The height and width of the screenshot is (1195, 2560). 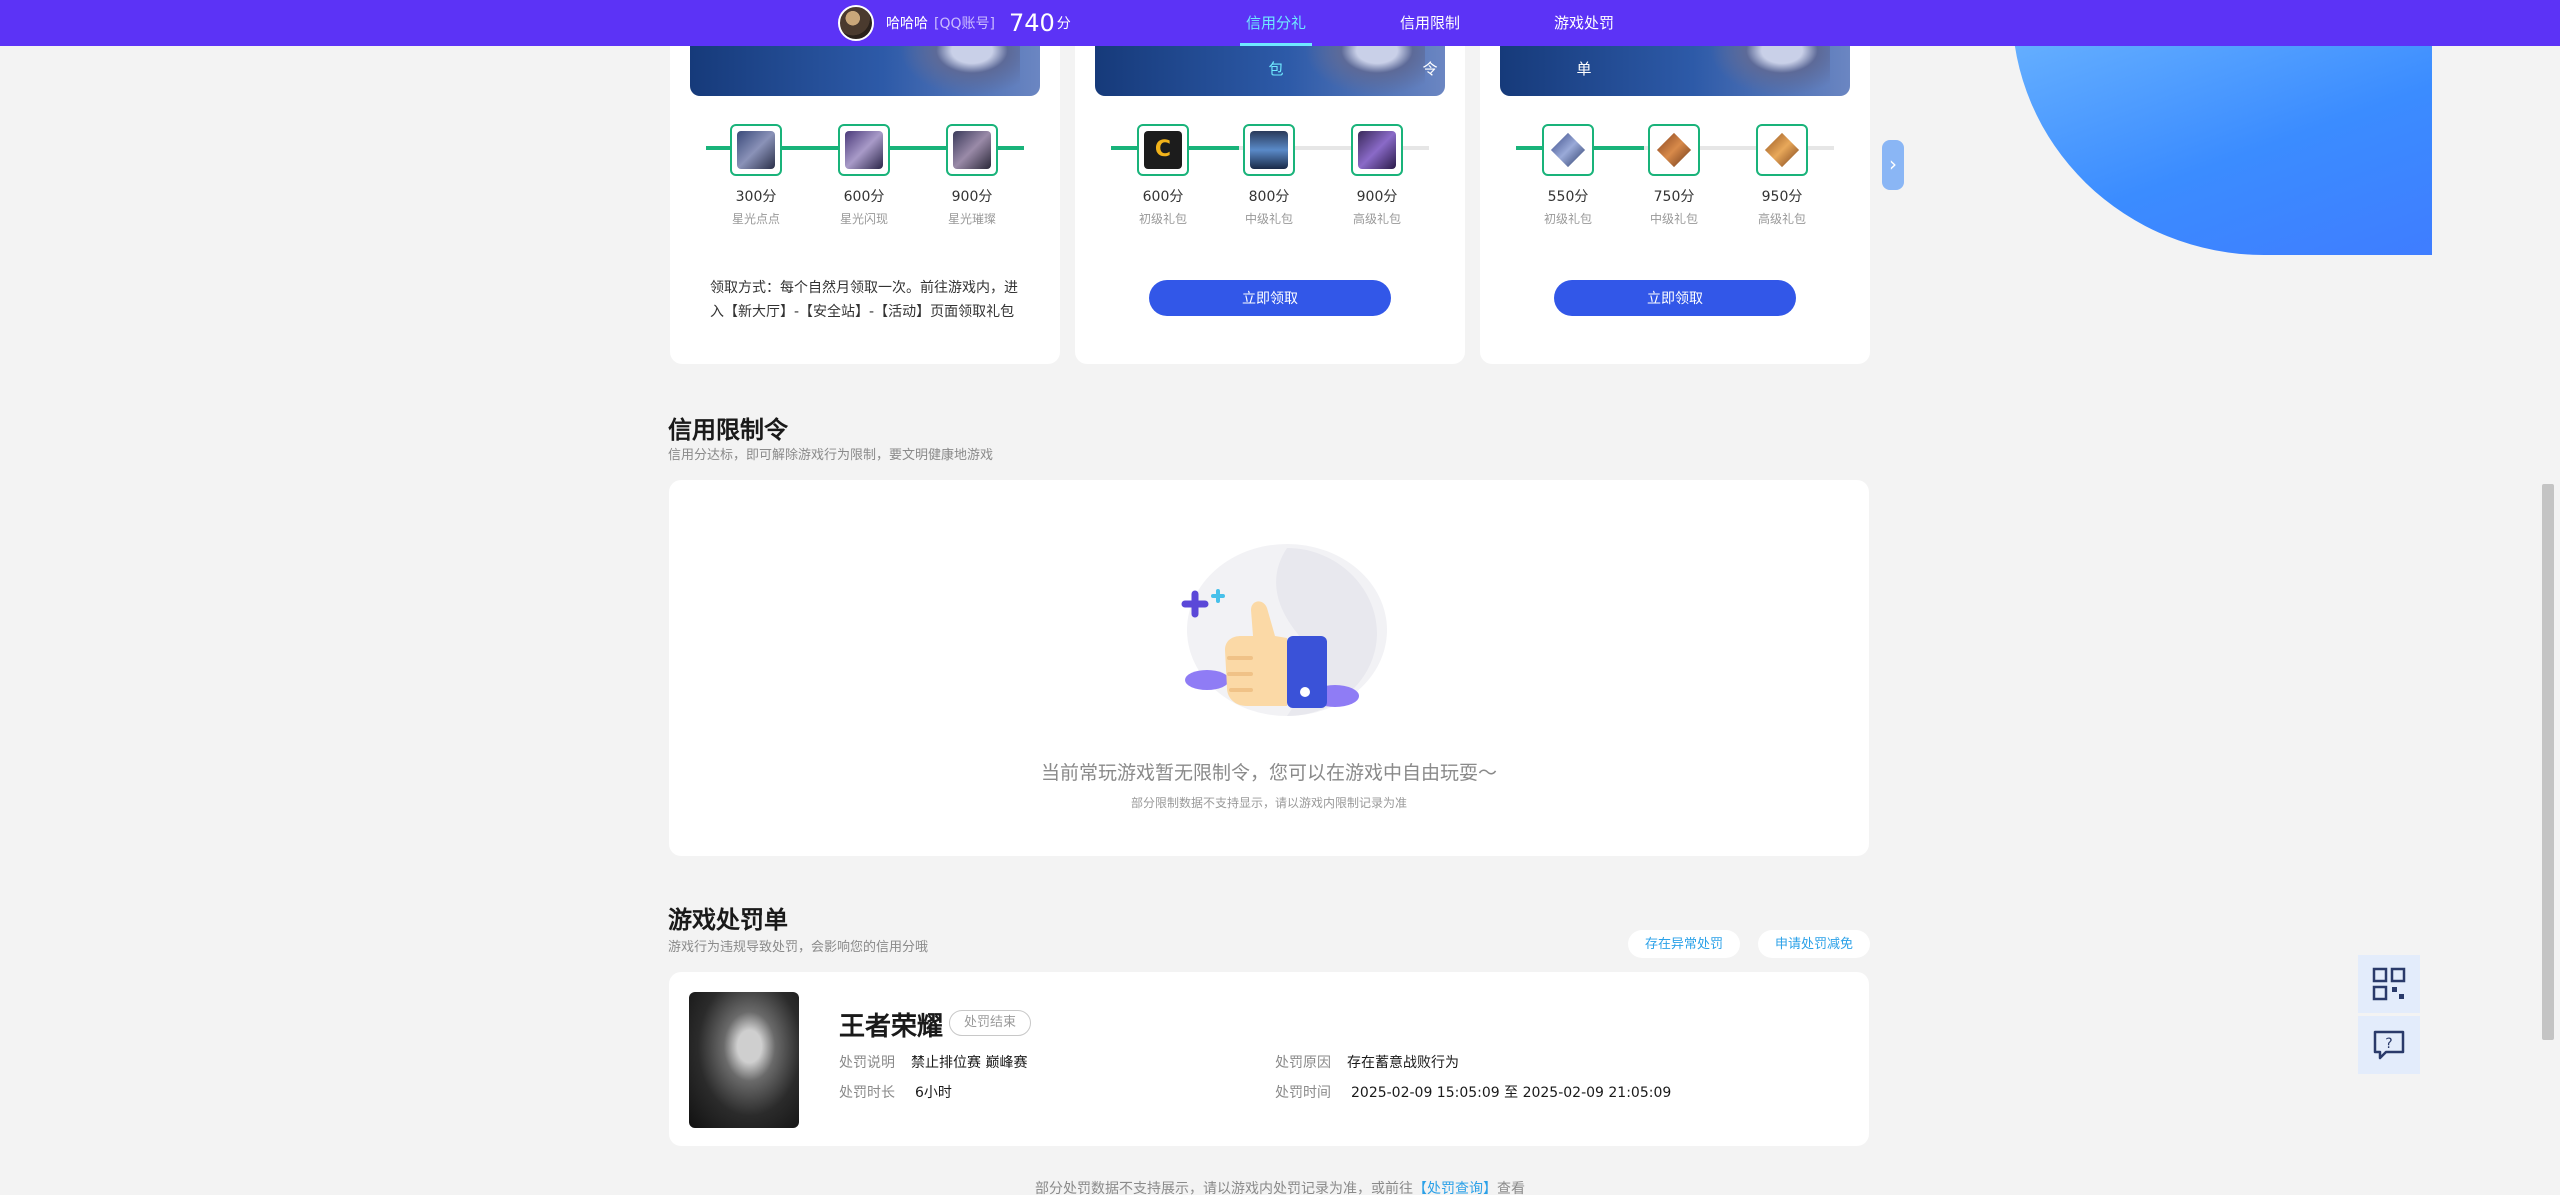 I want to click on avatar, so click(x=856, y=23).